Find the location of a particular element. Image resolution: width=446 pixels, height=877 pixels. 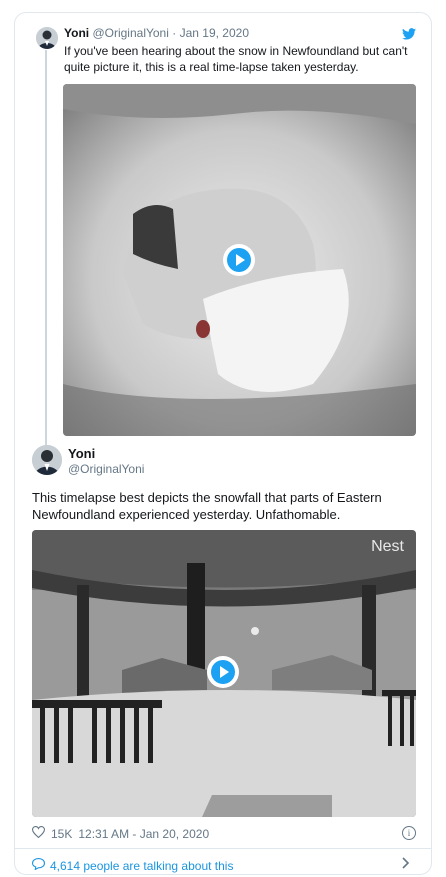

conversation-link: 4,614 people are talking about this is located at coordinates (132, 865).